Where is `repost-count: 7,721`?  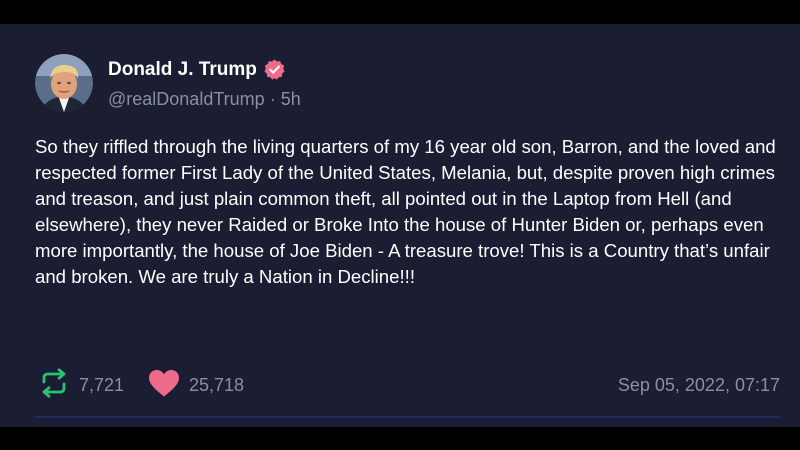
repost-count: 7,721 is located at coordinates (102, 384).